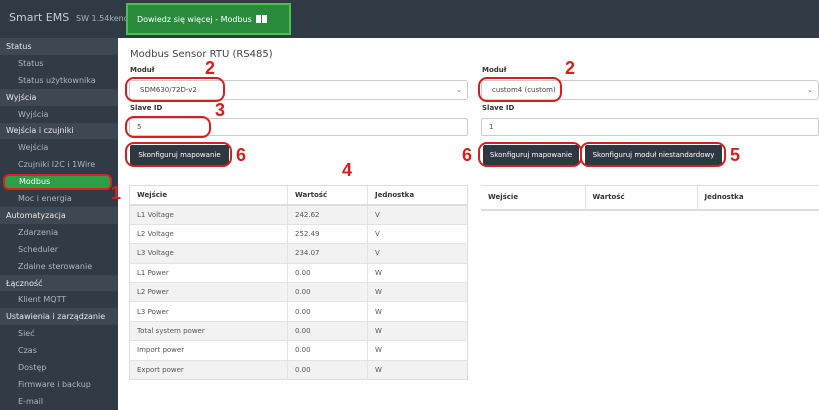  Describe the element at coordinates (59, 215) in the screenshot. I see `sidebar-section-header: Automatyzacja` at that location.